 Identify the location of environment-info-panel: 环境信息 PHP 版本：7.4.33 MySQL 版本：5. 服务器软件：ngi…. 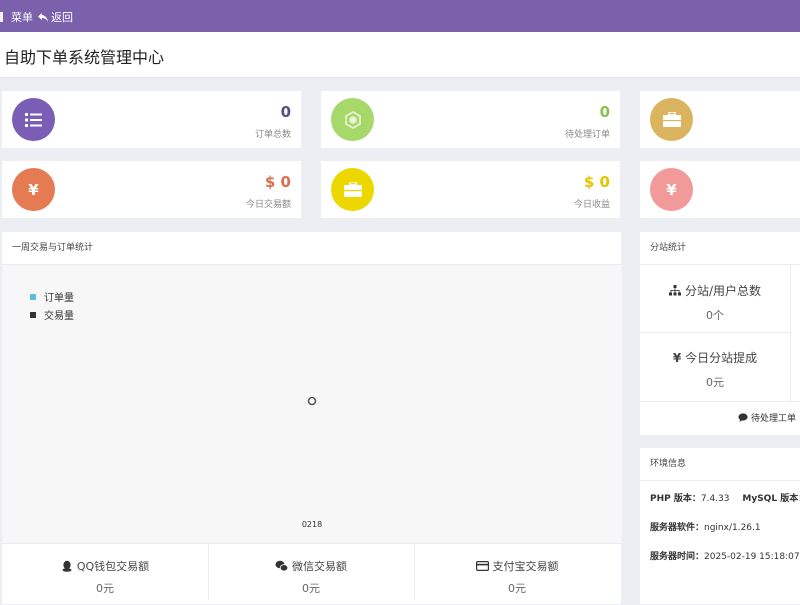
(720, 526).